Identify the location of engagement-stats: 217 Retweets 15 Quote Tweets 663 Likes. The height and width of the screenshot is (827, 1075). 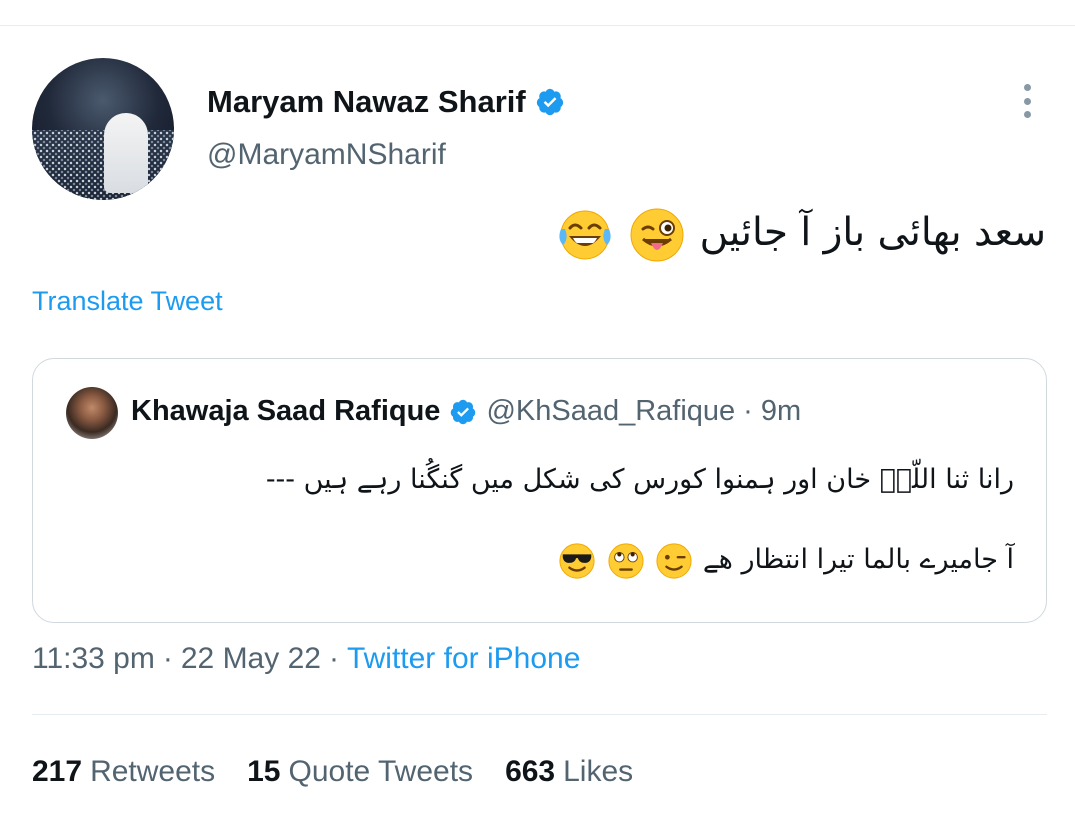
(348, 772).